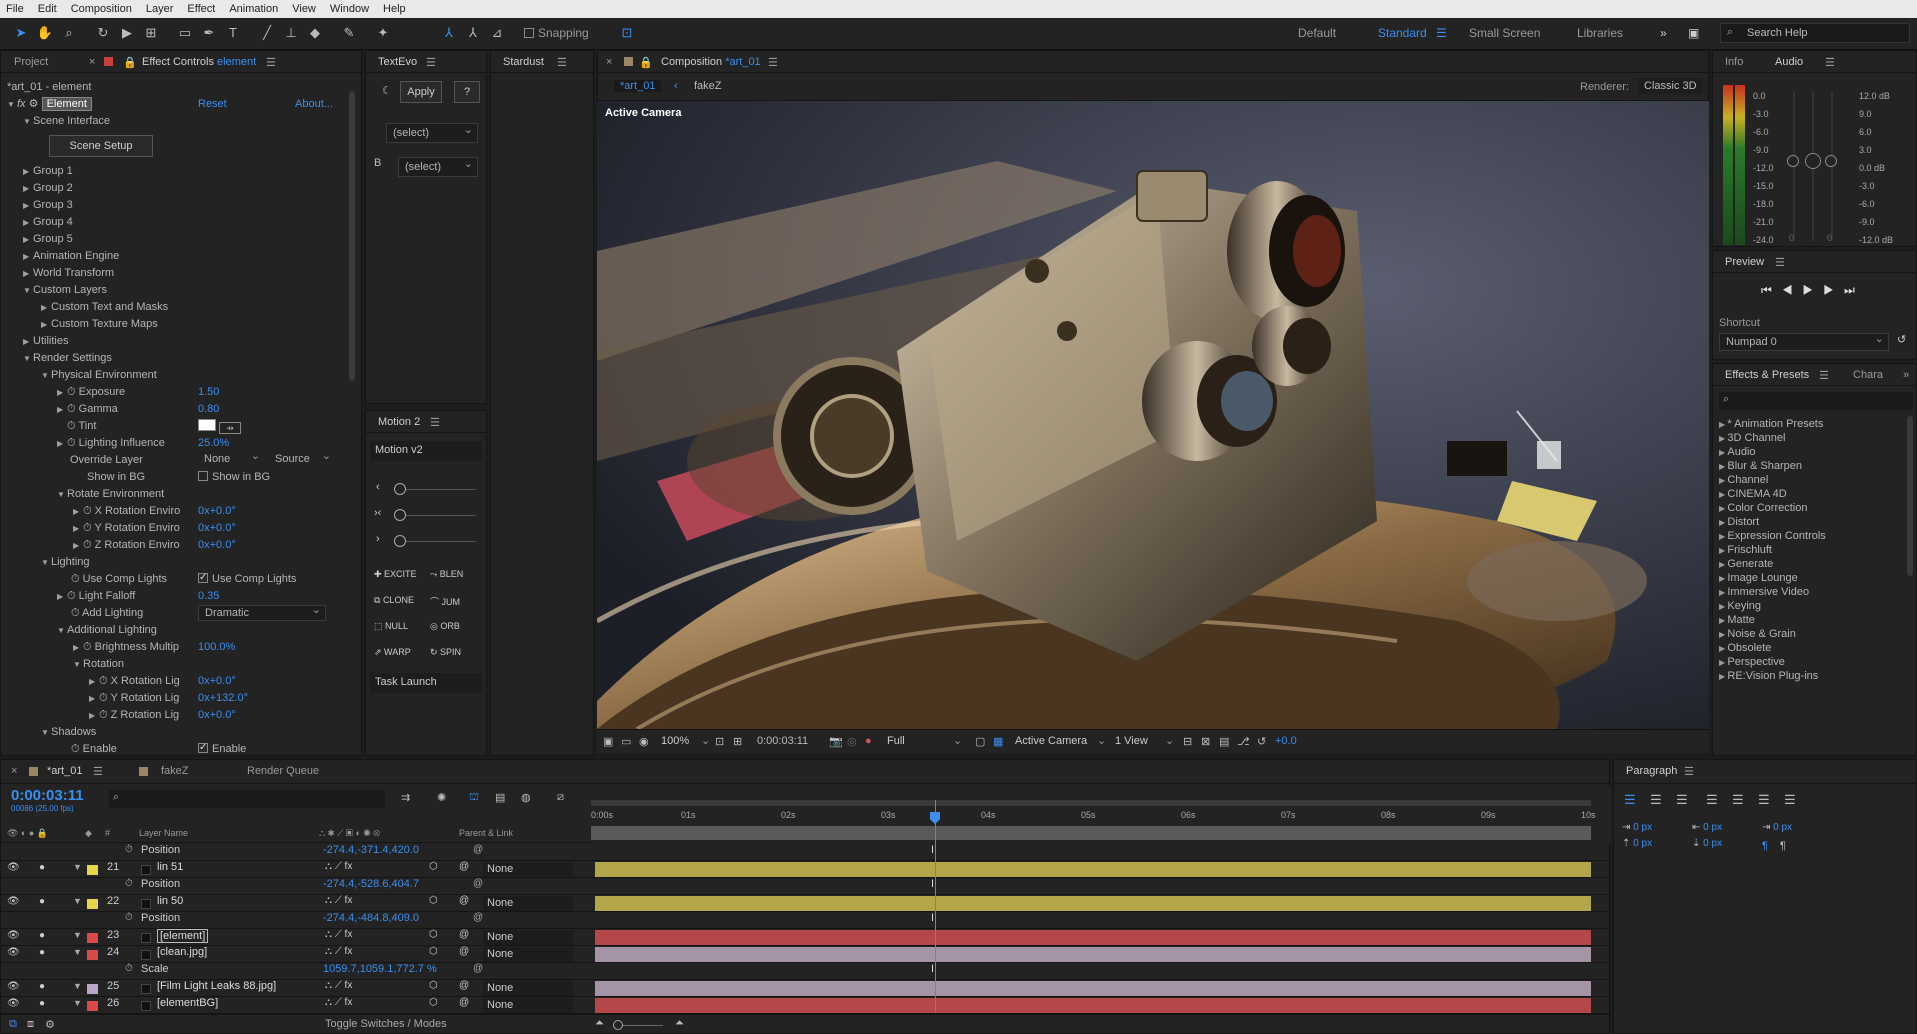 This screenshot has width=1917, height=1034. I want to click on flowchart-icon: ⎇, so click(1243, 741).